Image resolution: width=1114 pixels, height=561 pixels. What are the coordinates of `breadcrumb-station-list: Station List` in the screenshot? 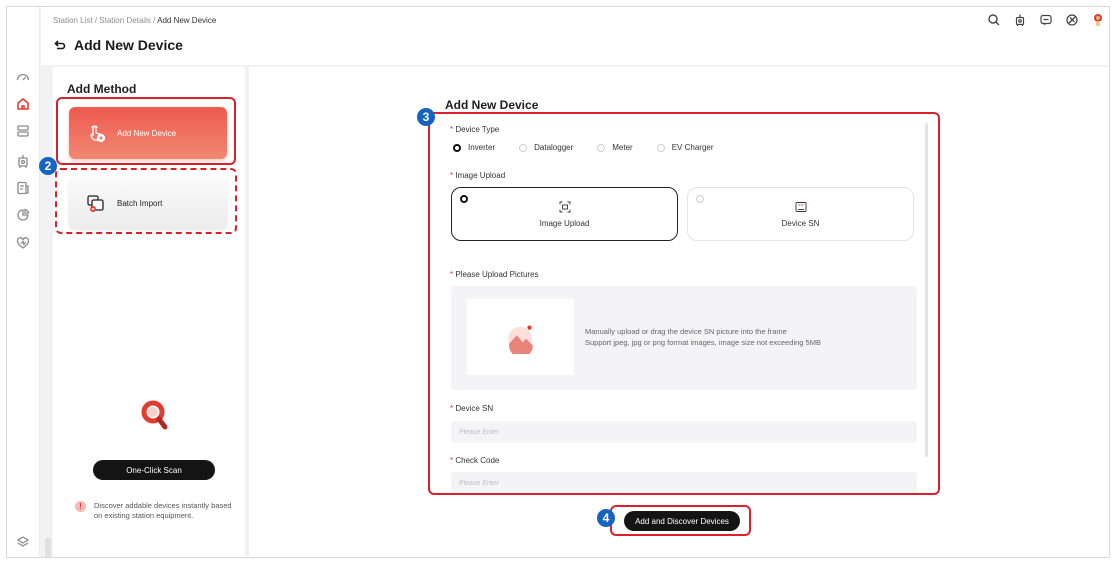 It's located at (73, 20).